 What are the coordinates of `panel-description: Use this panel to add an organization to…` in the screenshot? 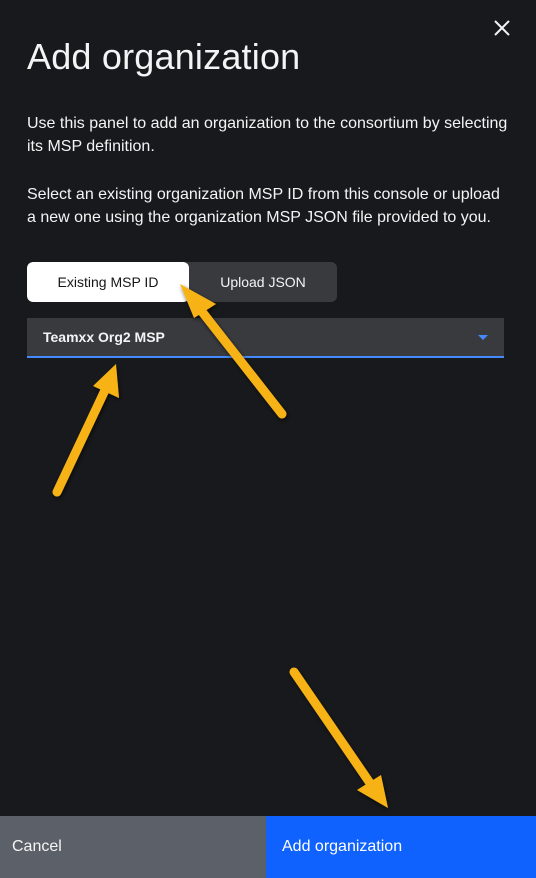 It's located at (267, 135).